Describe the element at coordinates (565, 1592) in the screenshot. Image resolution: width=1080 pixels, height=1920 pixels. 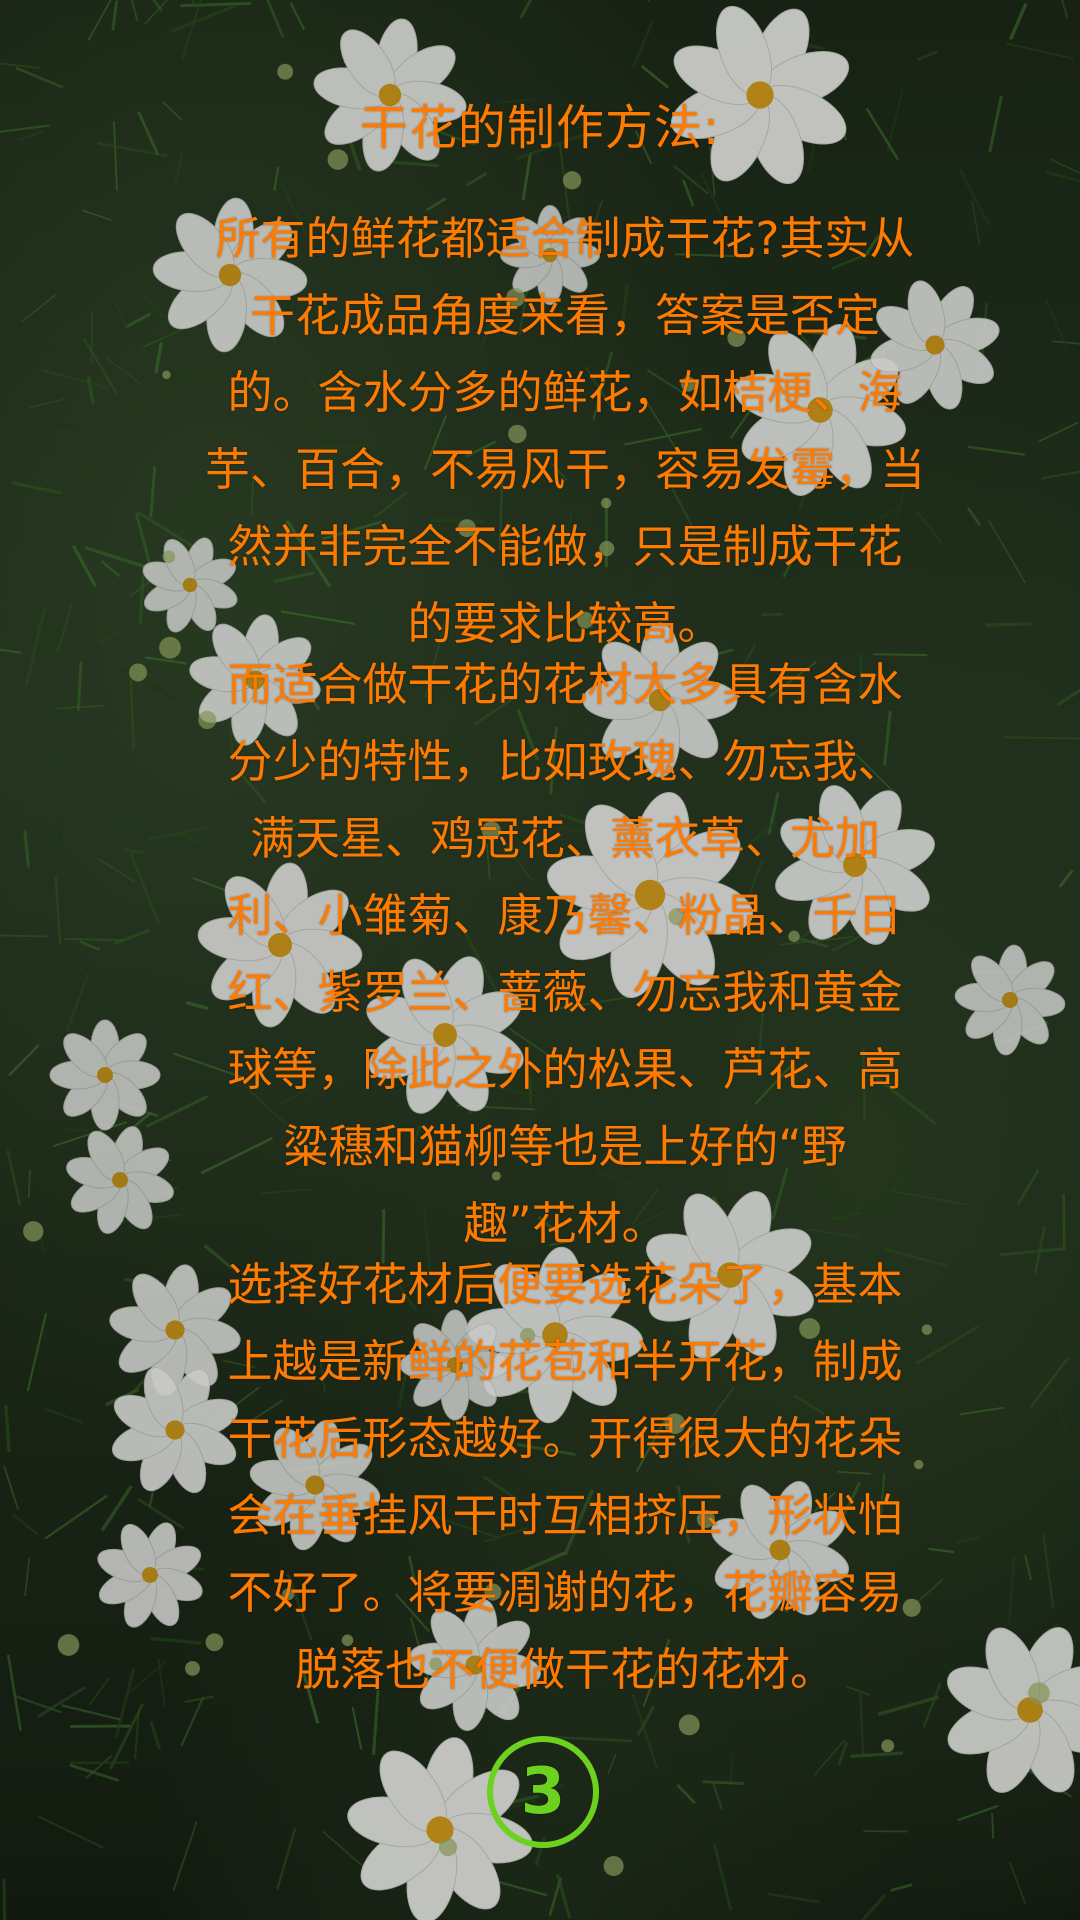
I see `paragraph-line: 不好了。将要凋谢的花，花瓣容易` at that location.